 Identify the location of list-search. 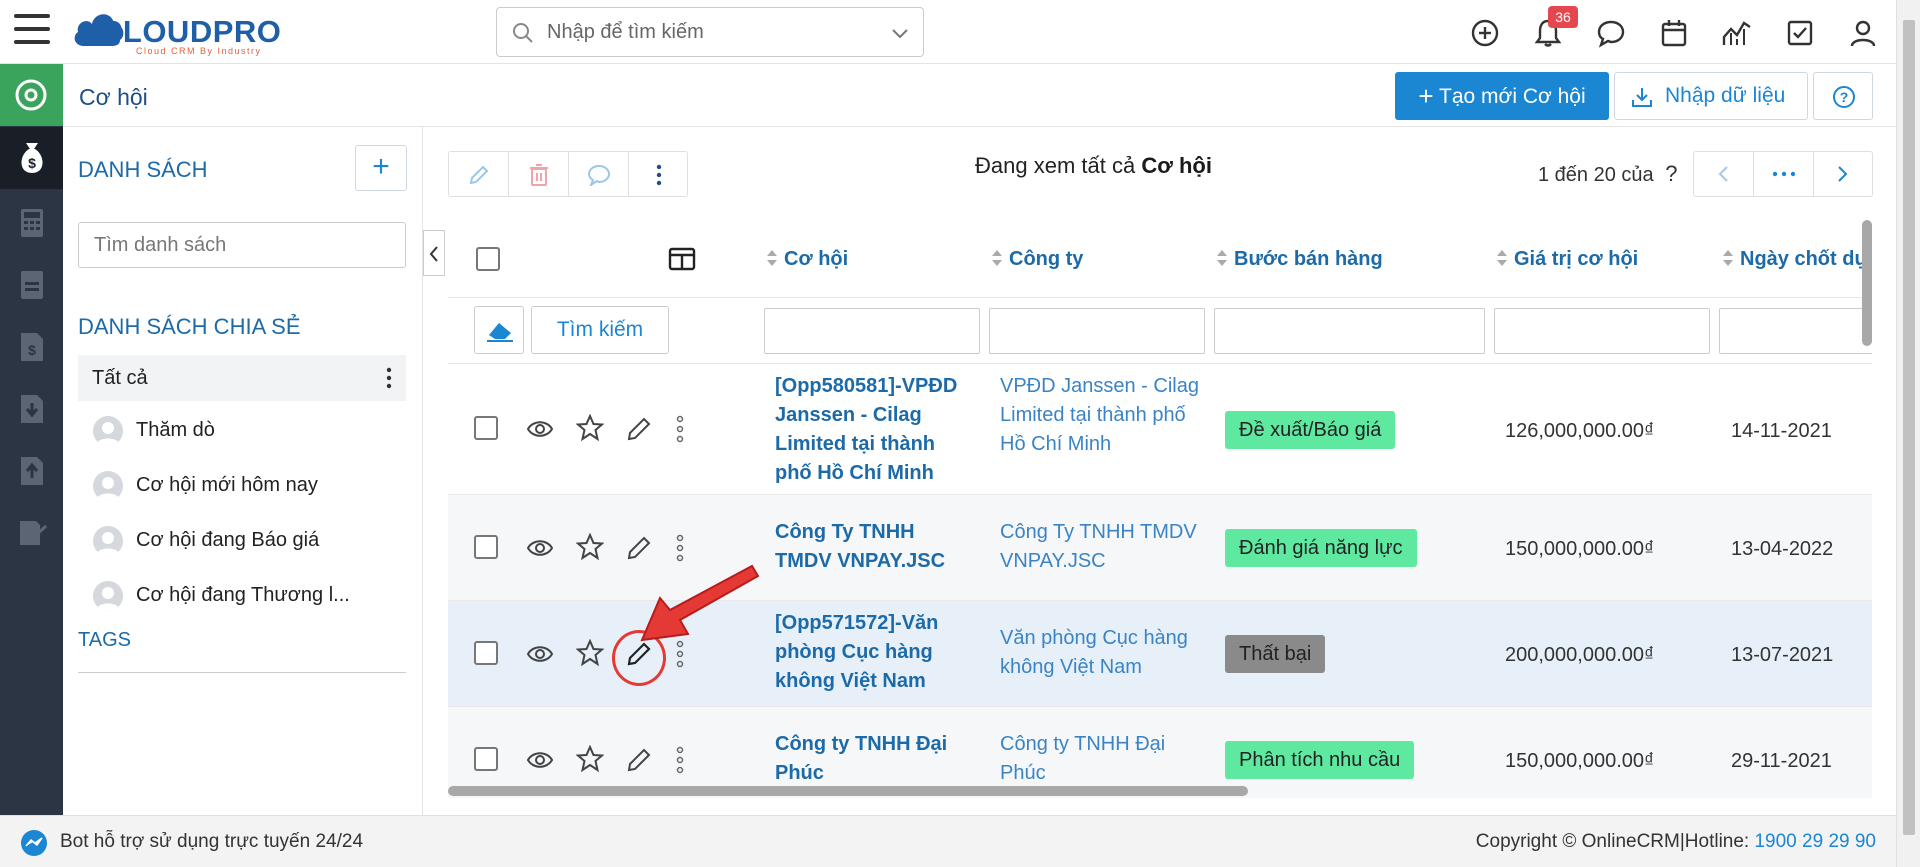
(242, 245).